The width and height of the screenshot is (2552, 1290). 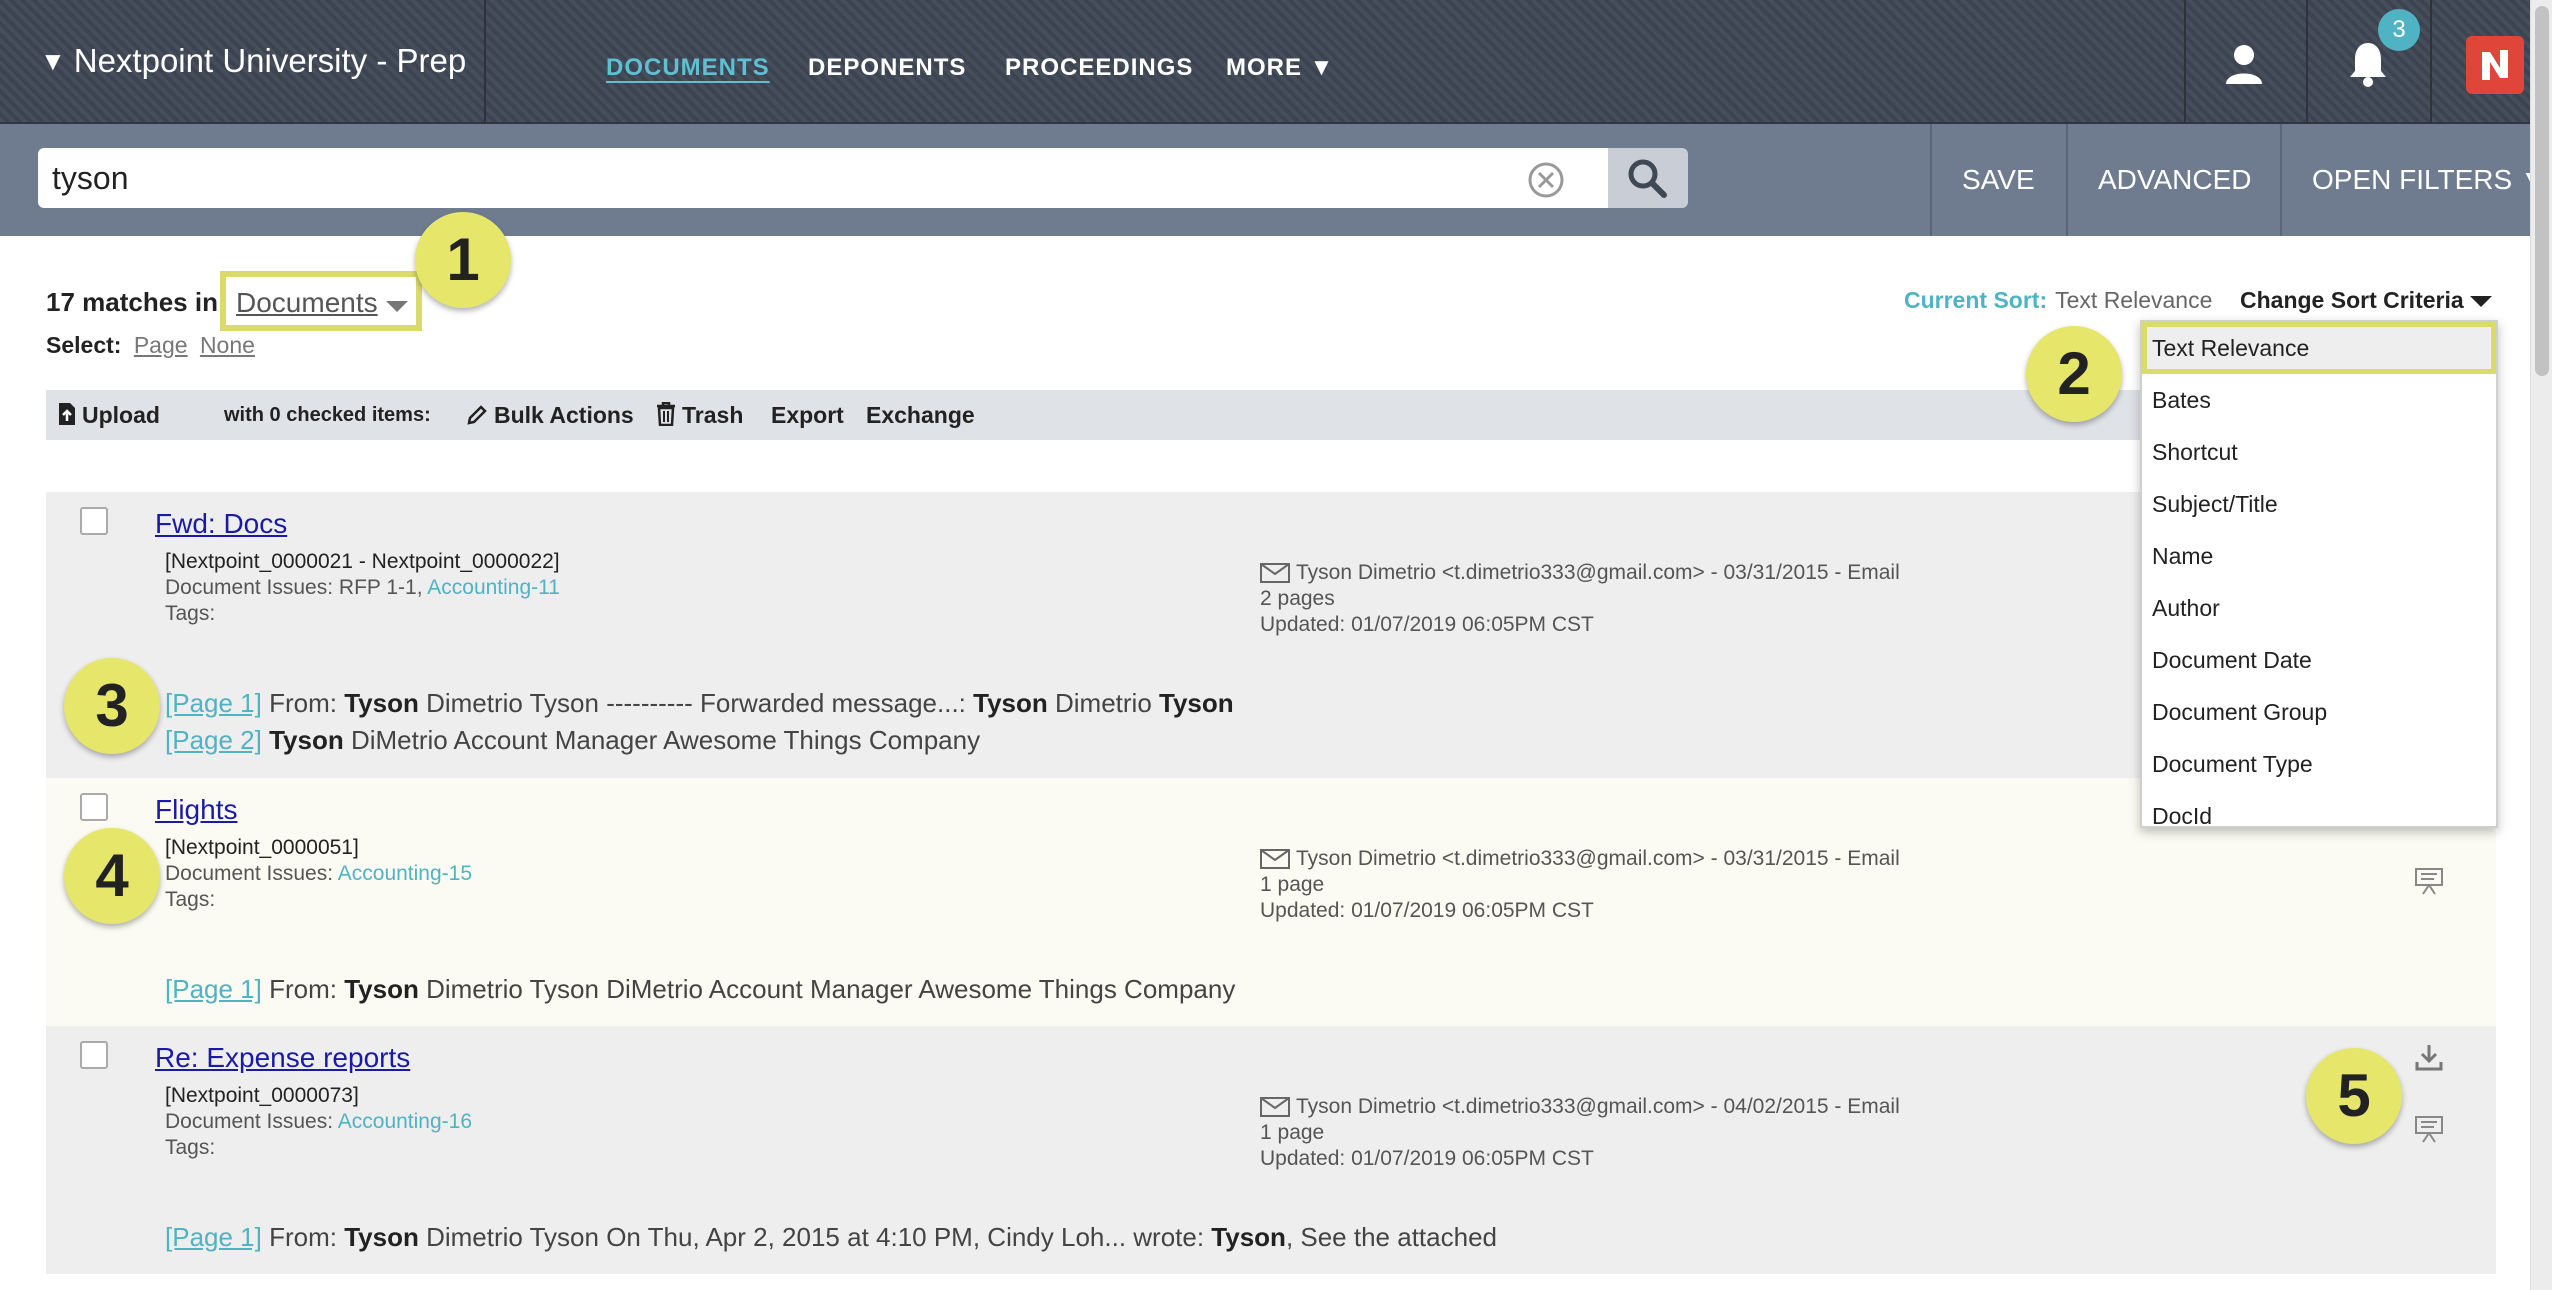 What do you see at coordinates (1292, 884) in the screenshot?
I see `page-count: 1 page` at bounding box center [1292, 884].